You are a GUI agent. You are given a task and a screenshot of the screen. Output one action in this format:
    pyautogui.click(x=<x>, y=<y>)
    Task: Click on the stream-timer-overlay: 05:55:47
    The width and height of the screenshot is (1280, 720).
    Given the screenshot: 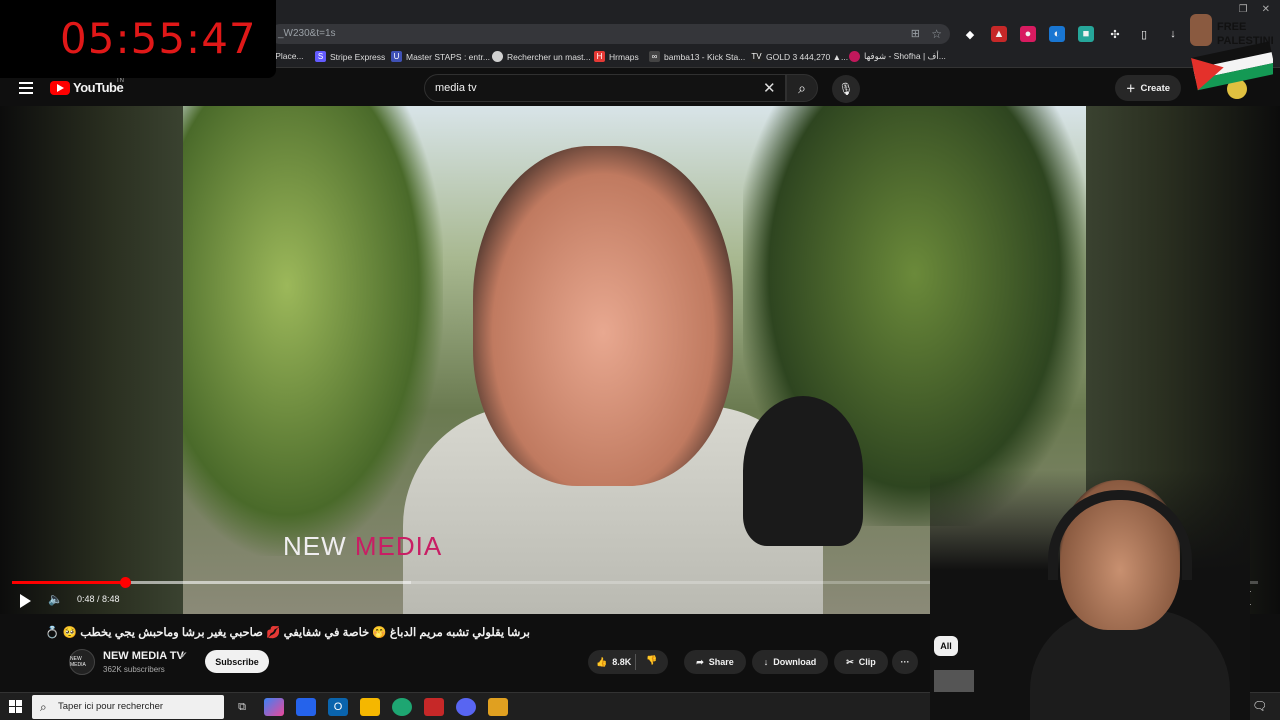 What is the action you would take?
    pyautogui.click(x=138, y=39)
    